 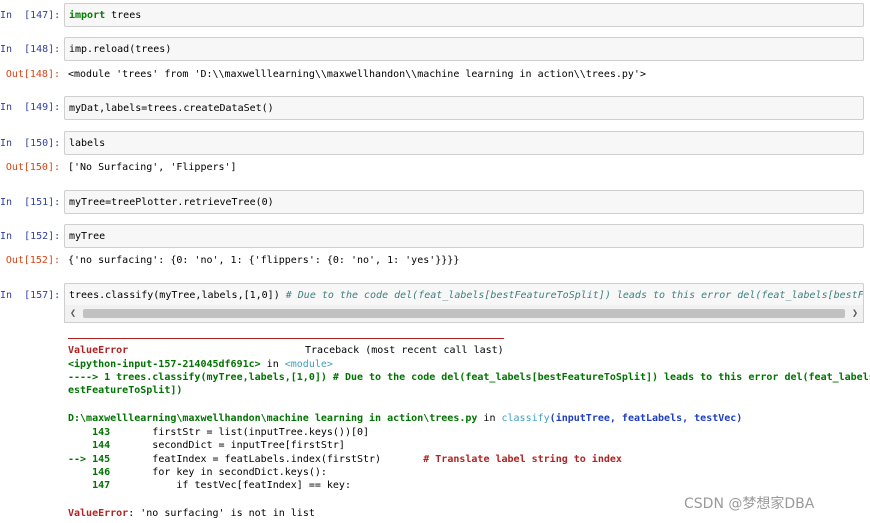 What do you see at coordinates (30, 107) in the screenshot?
I see `input-prompt: In [149]:` at bounding box center [30, 107].